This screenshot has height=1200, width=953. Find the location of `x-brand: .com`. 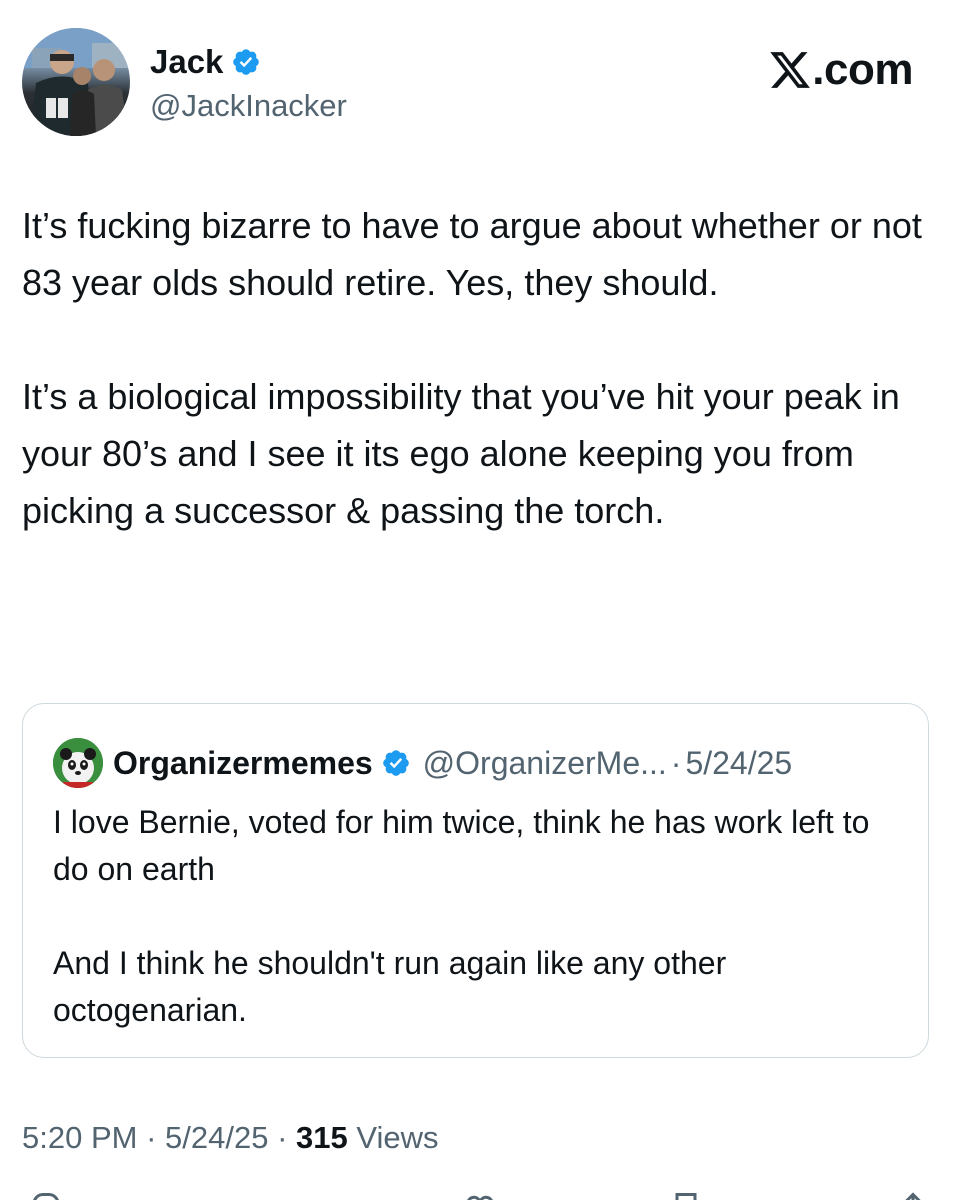

x-brand: .com is located at coordinates (840, 70).